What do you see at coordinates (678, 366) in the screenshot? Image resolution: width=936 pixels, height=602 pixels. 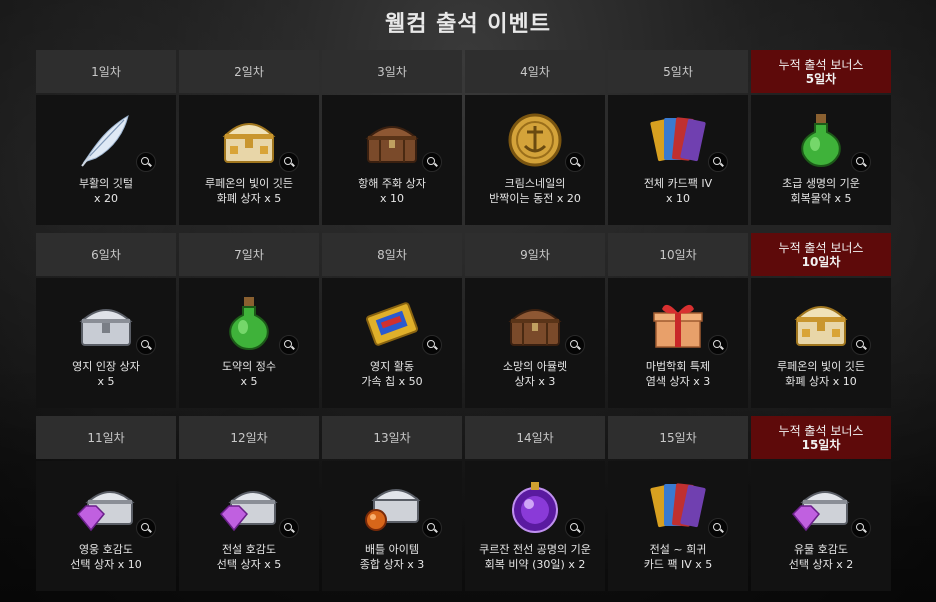 I see `reward-name-line: 마법학회 특제` at bounding box center [678, 366].